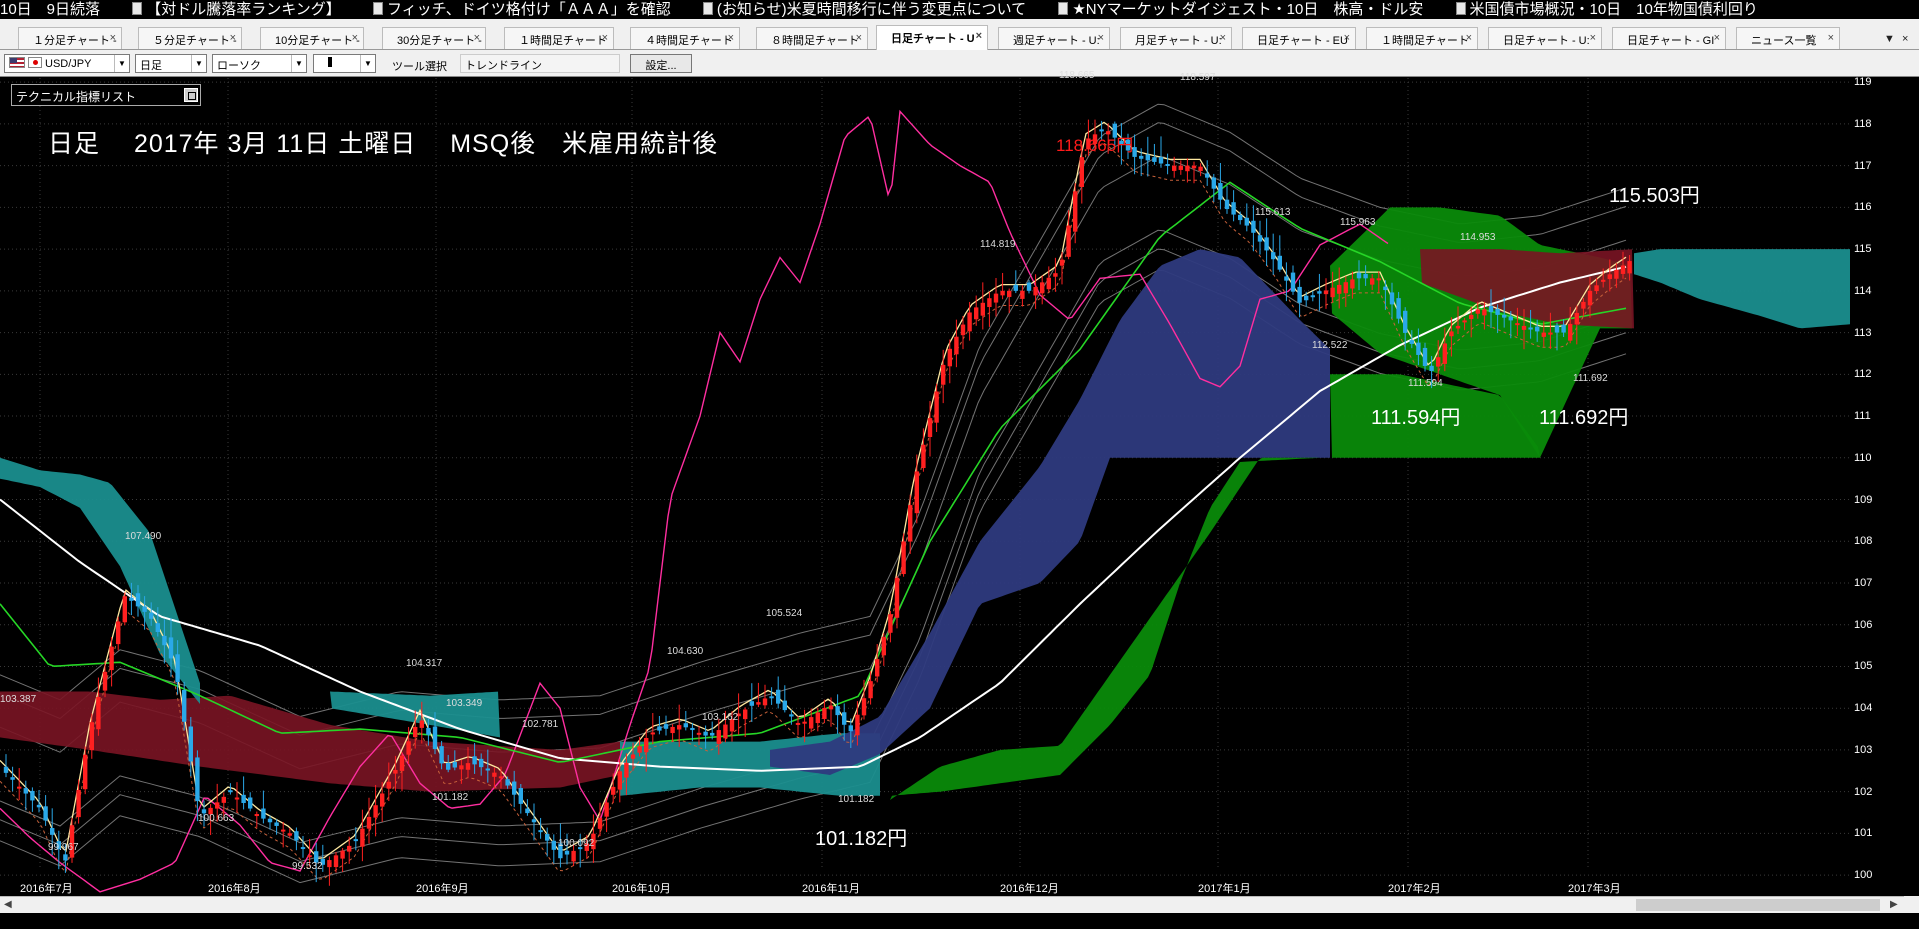 This screenshot has height=929, width=1919. I want to click on y-tick-label: 100, so click(1863, 875).